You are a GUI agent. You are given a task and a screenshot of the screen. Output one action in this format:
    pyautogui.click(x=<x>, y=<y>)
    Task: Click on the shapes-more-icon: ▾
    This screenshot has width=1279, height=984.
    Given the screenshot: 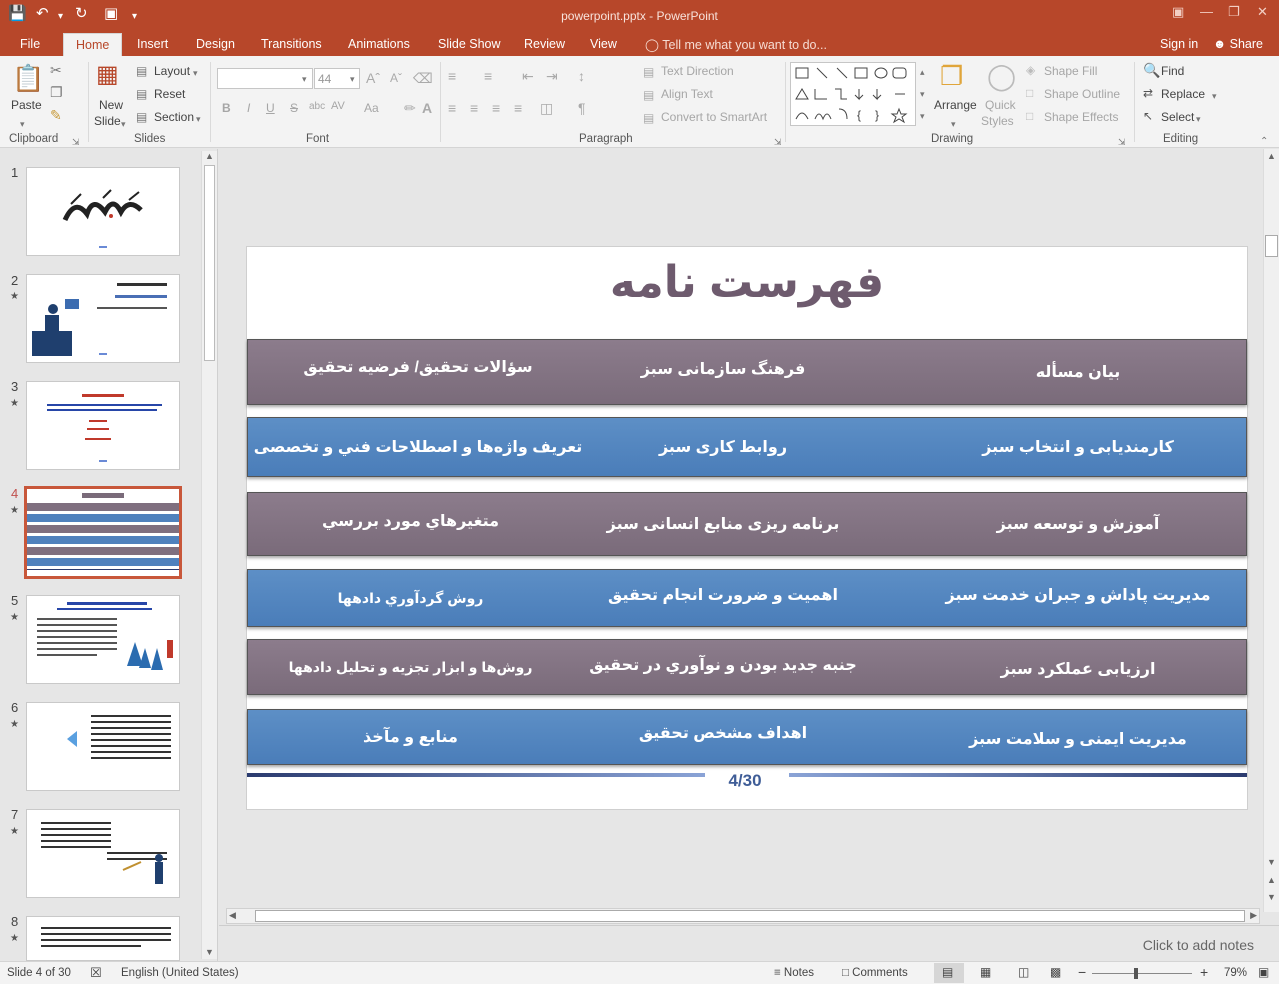 What is the action you would take?
    pyautogui.click(x=922, y=116)
    